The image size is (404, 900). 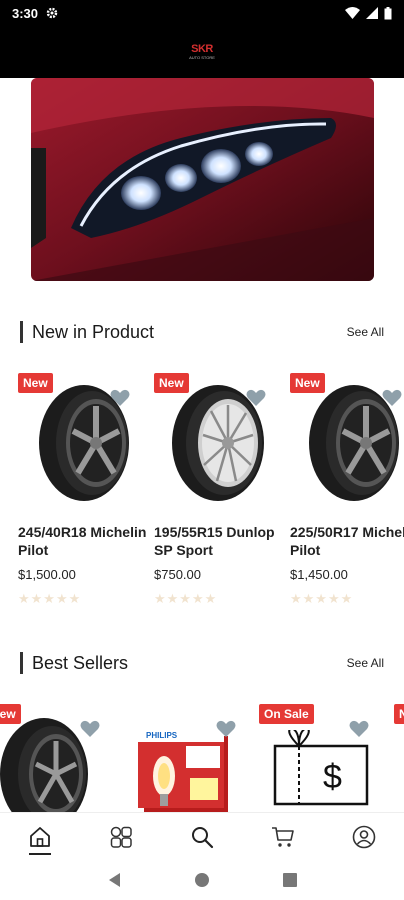 I want to click on logo-mark: SKR, so click(x=202, y=48).